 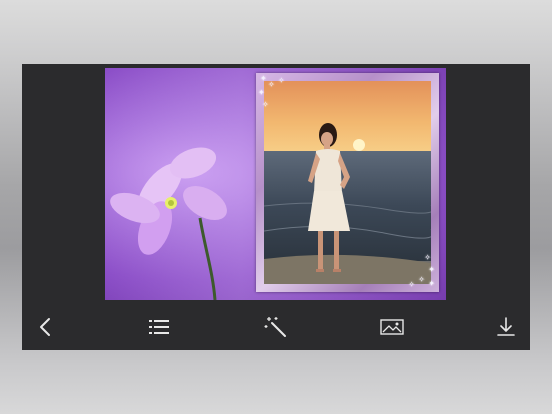 I want to click on chevron-left-icon, so click(x=45, y=327).